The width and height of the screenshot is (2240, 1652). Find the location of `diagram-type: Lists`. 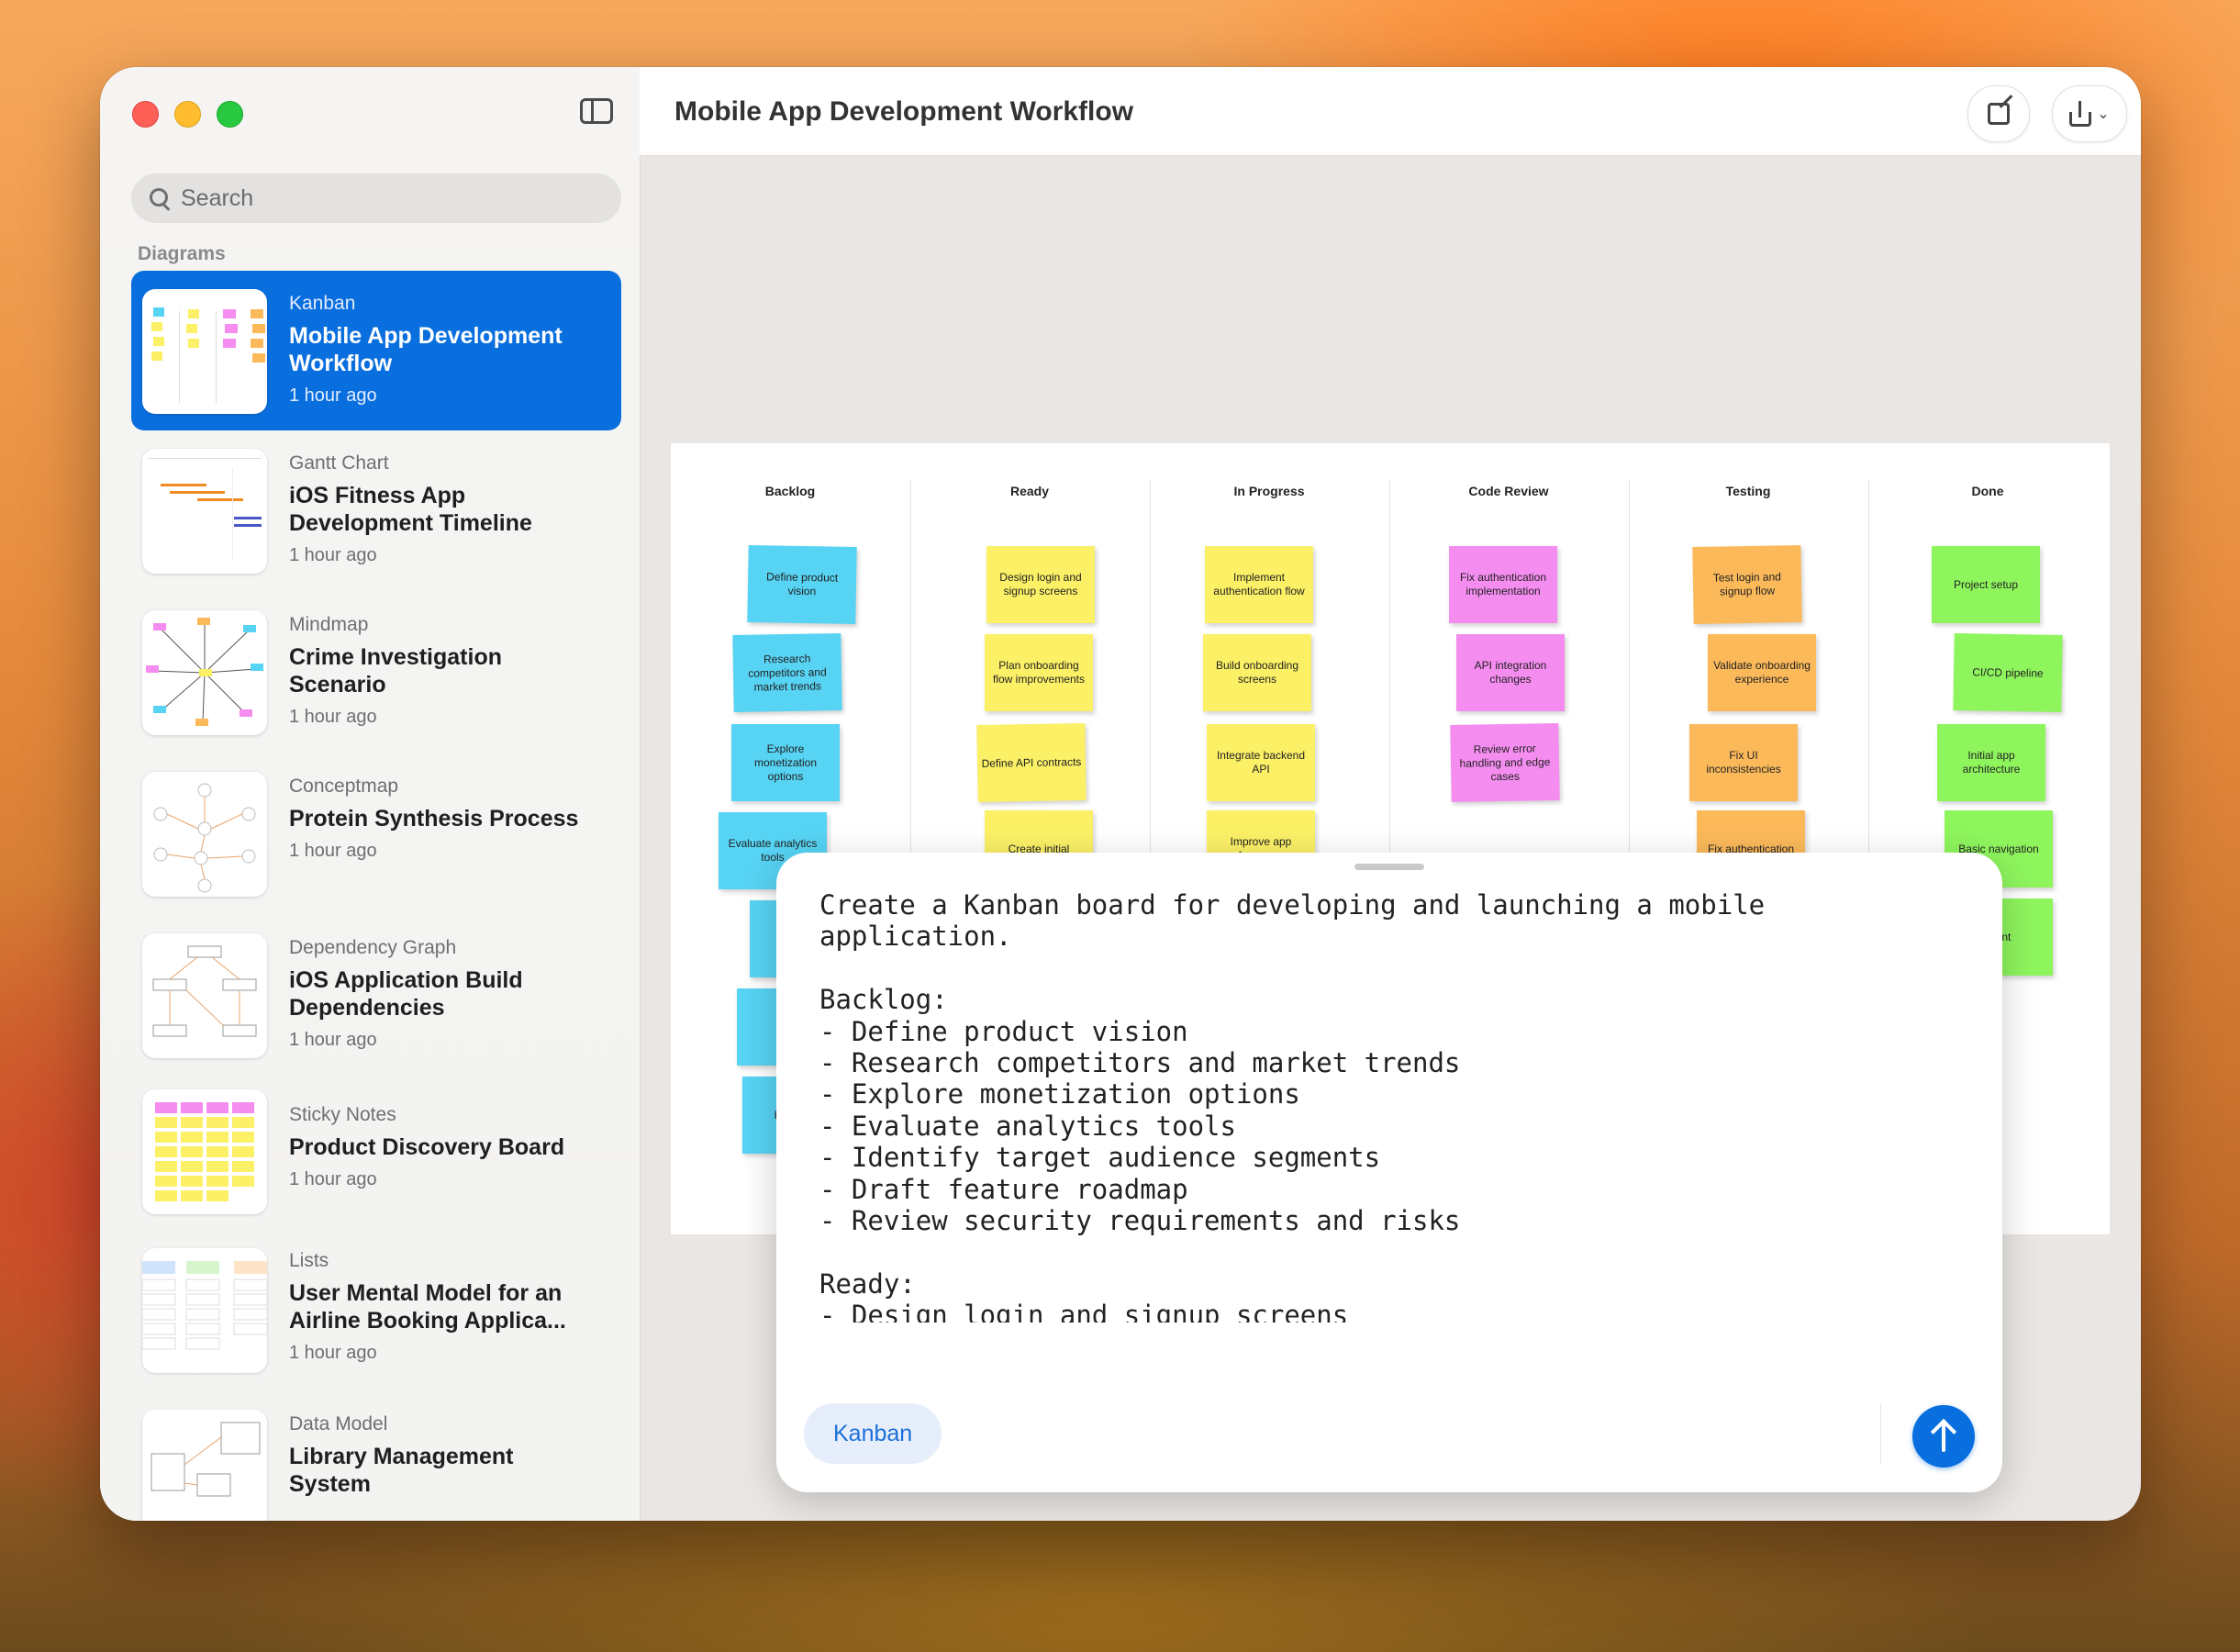

diagram-type: Lists is located at coordinates (309, 1260).